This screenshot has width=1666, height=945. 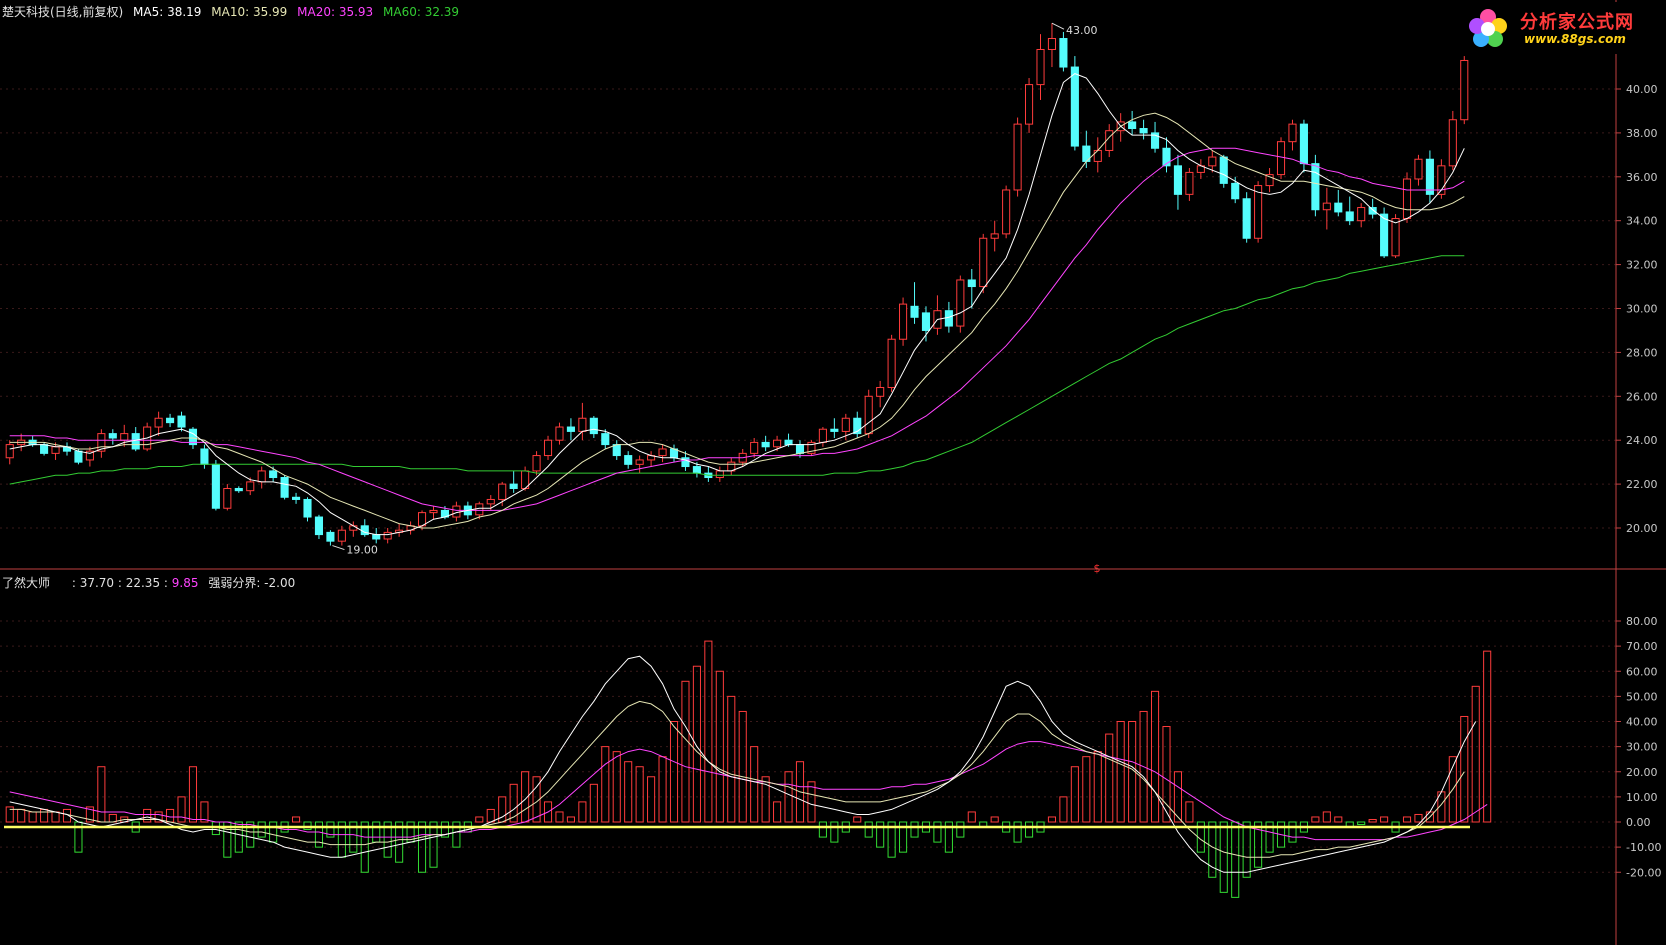 What do you see at coordinates (1642, 528) in the screenshot?
I see `y-tick-label: 20.00` at bounding box center [1642, 528].